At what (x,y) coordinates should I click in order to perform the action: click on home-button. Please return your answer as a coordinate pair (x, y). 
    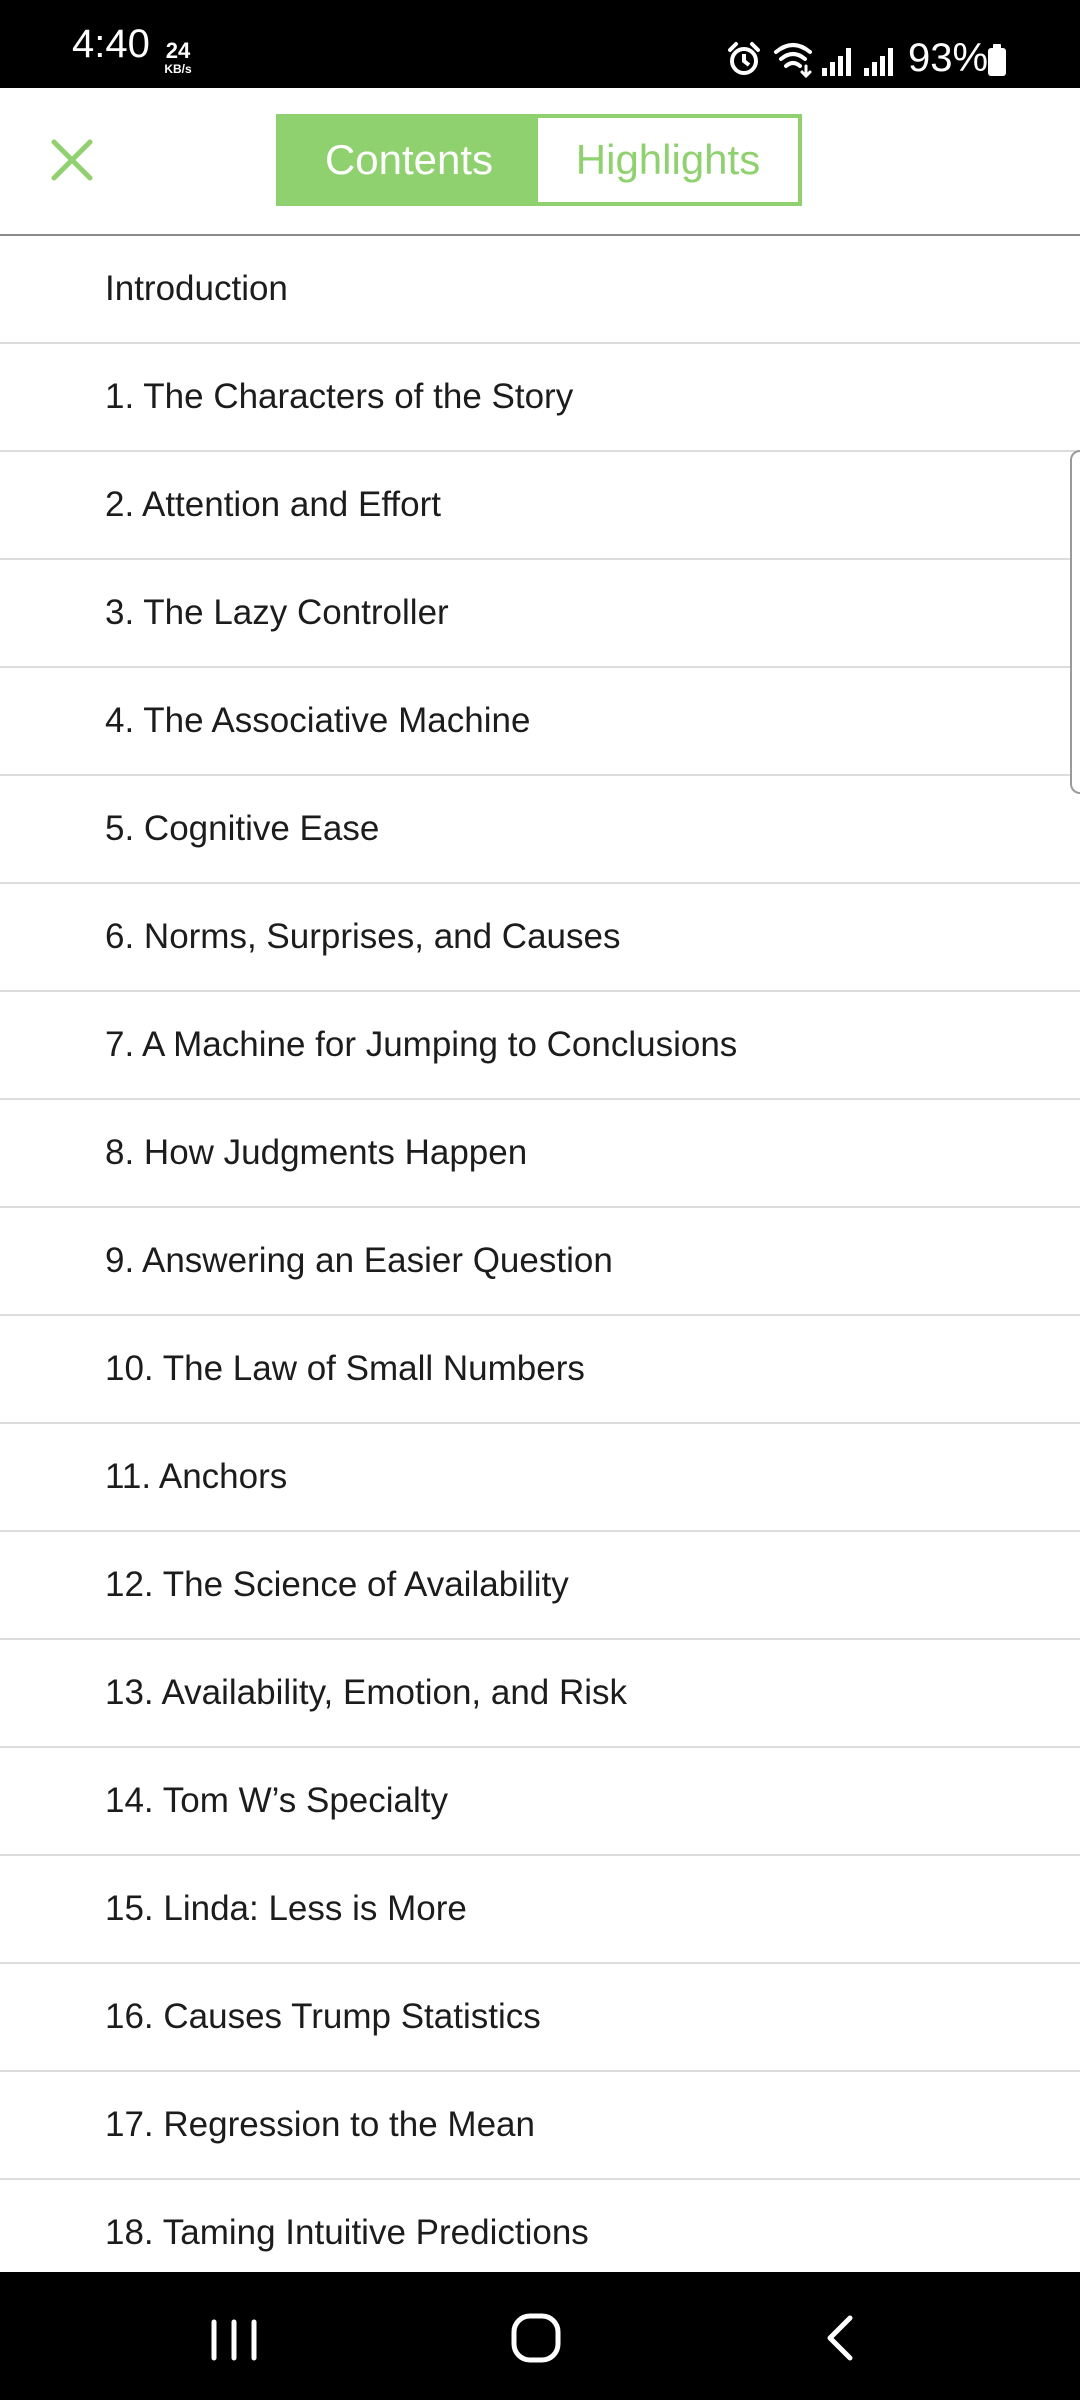
    Looking at the image, I should click on (536, 2336).